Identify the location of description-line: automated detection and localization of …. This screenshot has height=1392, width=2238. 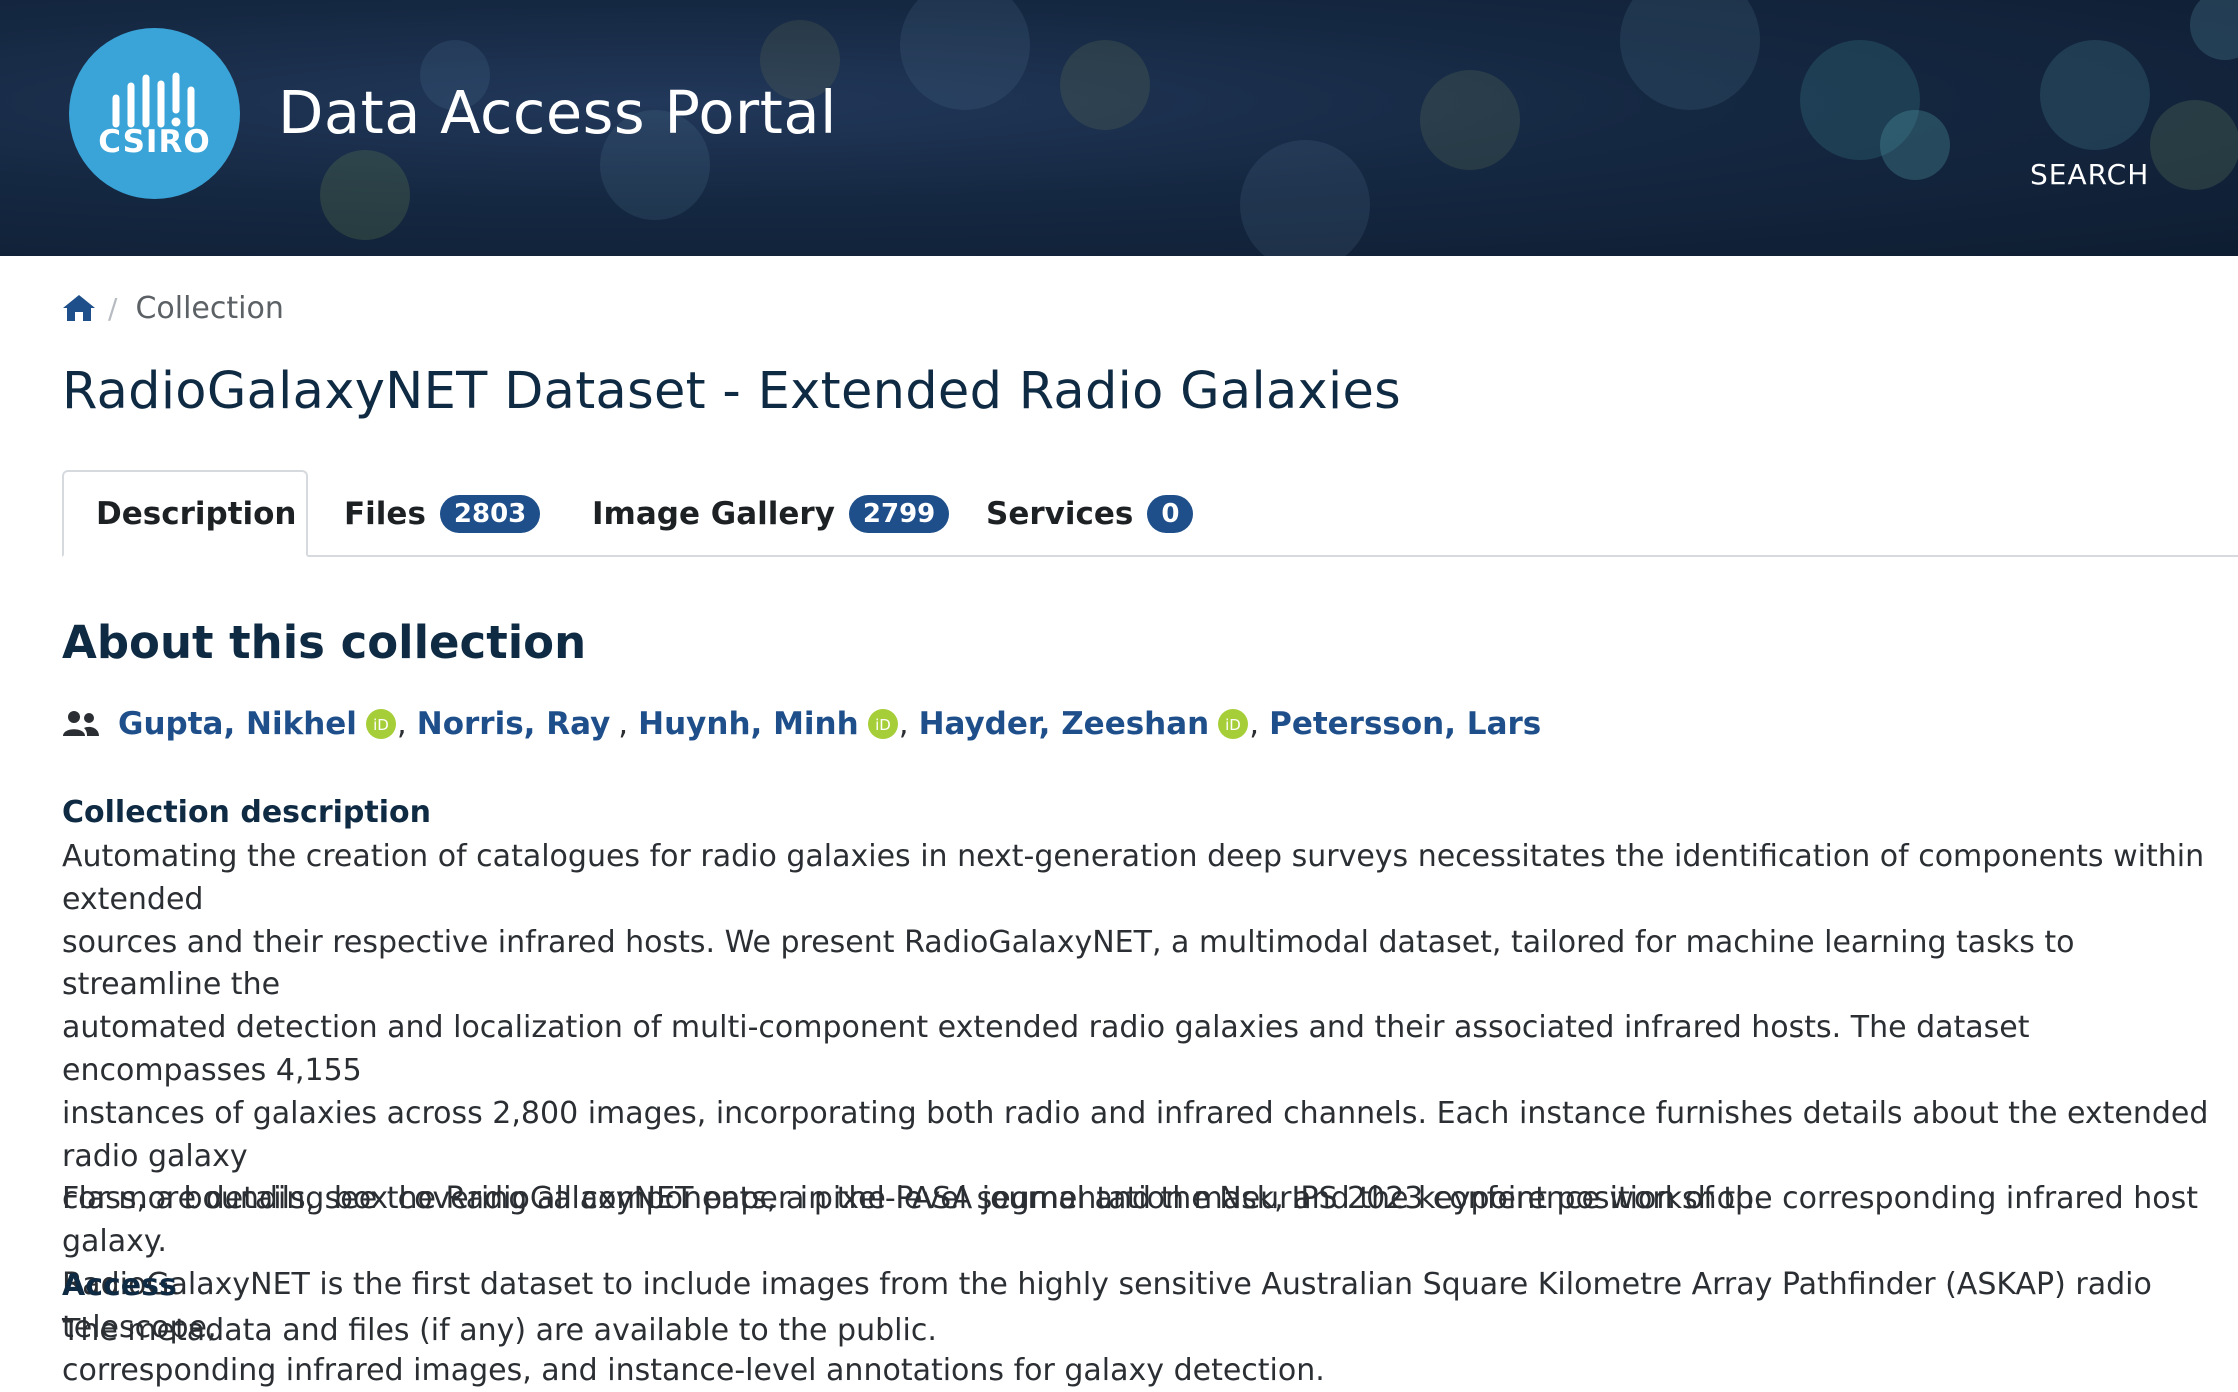
(1046, 1049).